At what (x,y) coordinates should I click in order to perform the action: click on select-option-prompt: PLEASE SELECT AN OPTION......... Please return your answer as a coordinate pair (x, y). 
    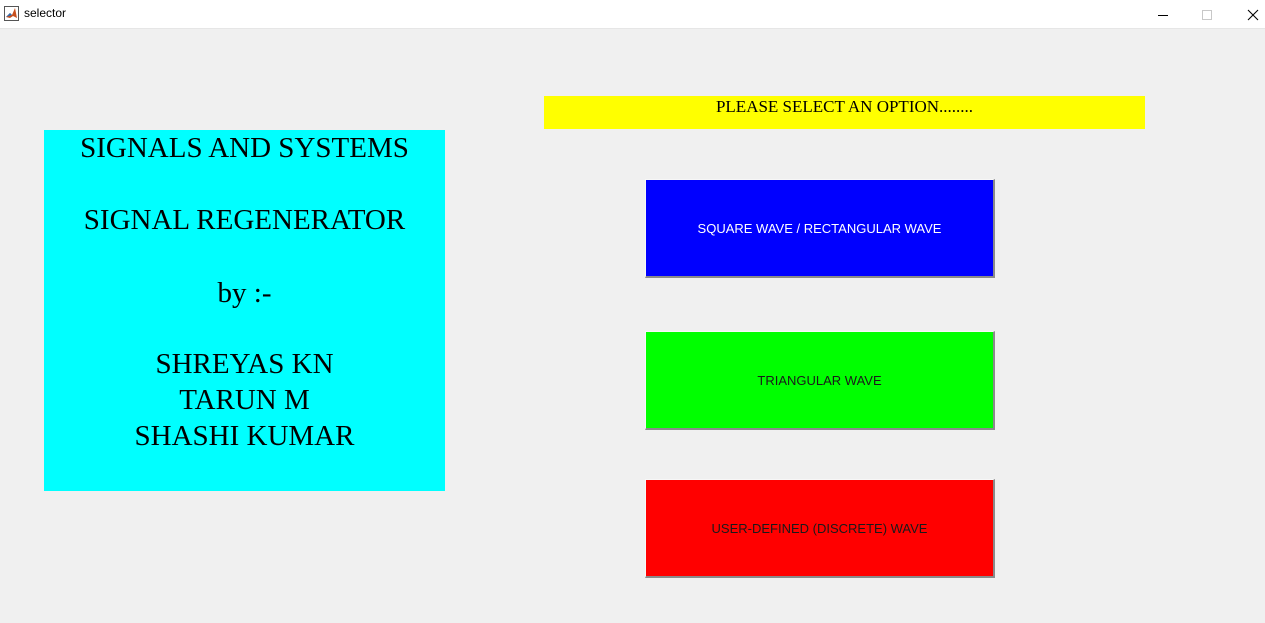
    Looking at the image, I should click on (844, 112).